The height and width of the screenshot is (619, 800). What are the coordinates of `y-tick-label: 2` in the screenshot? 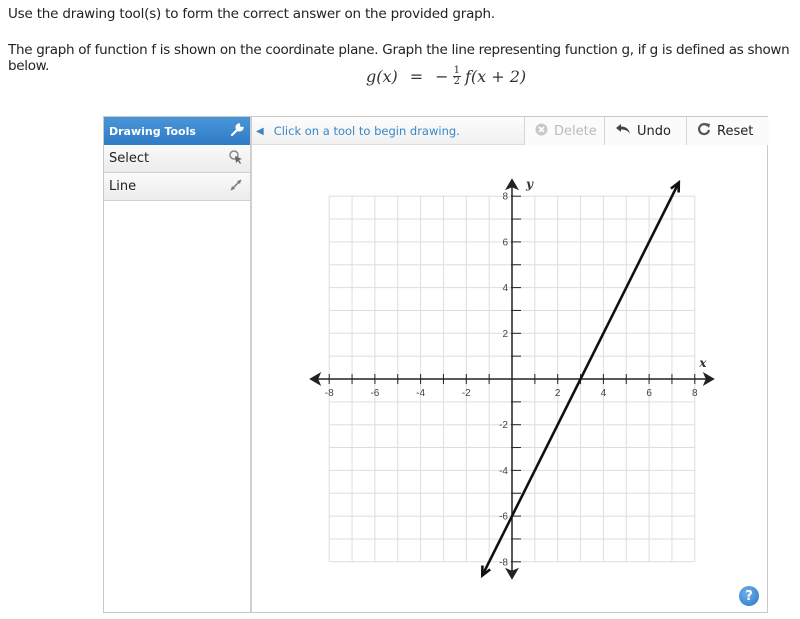 It's located at (505, 334).